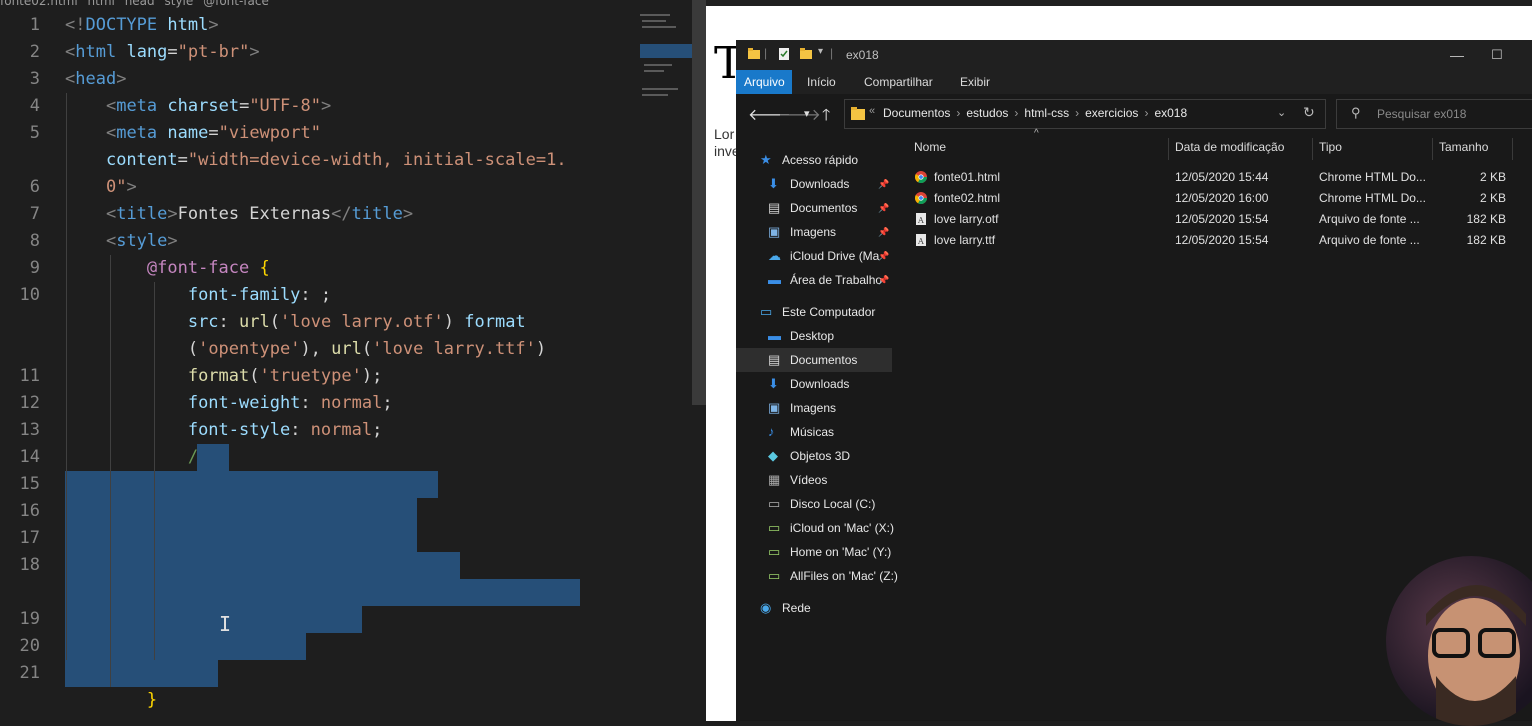  I want to click on tab-arquivo: Arquivo, so click(764, 82).